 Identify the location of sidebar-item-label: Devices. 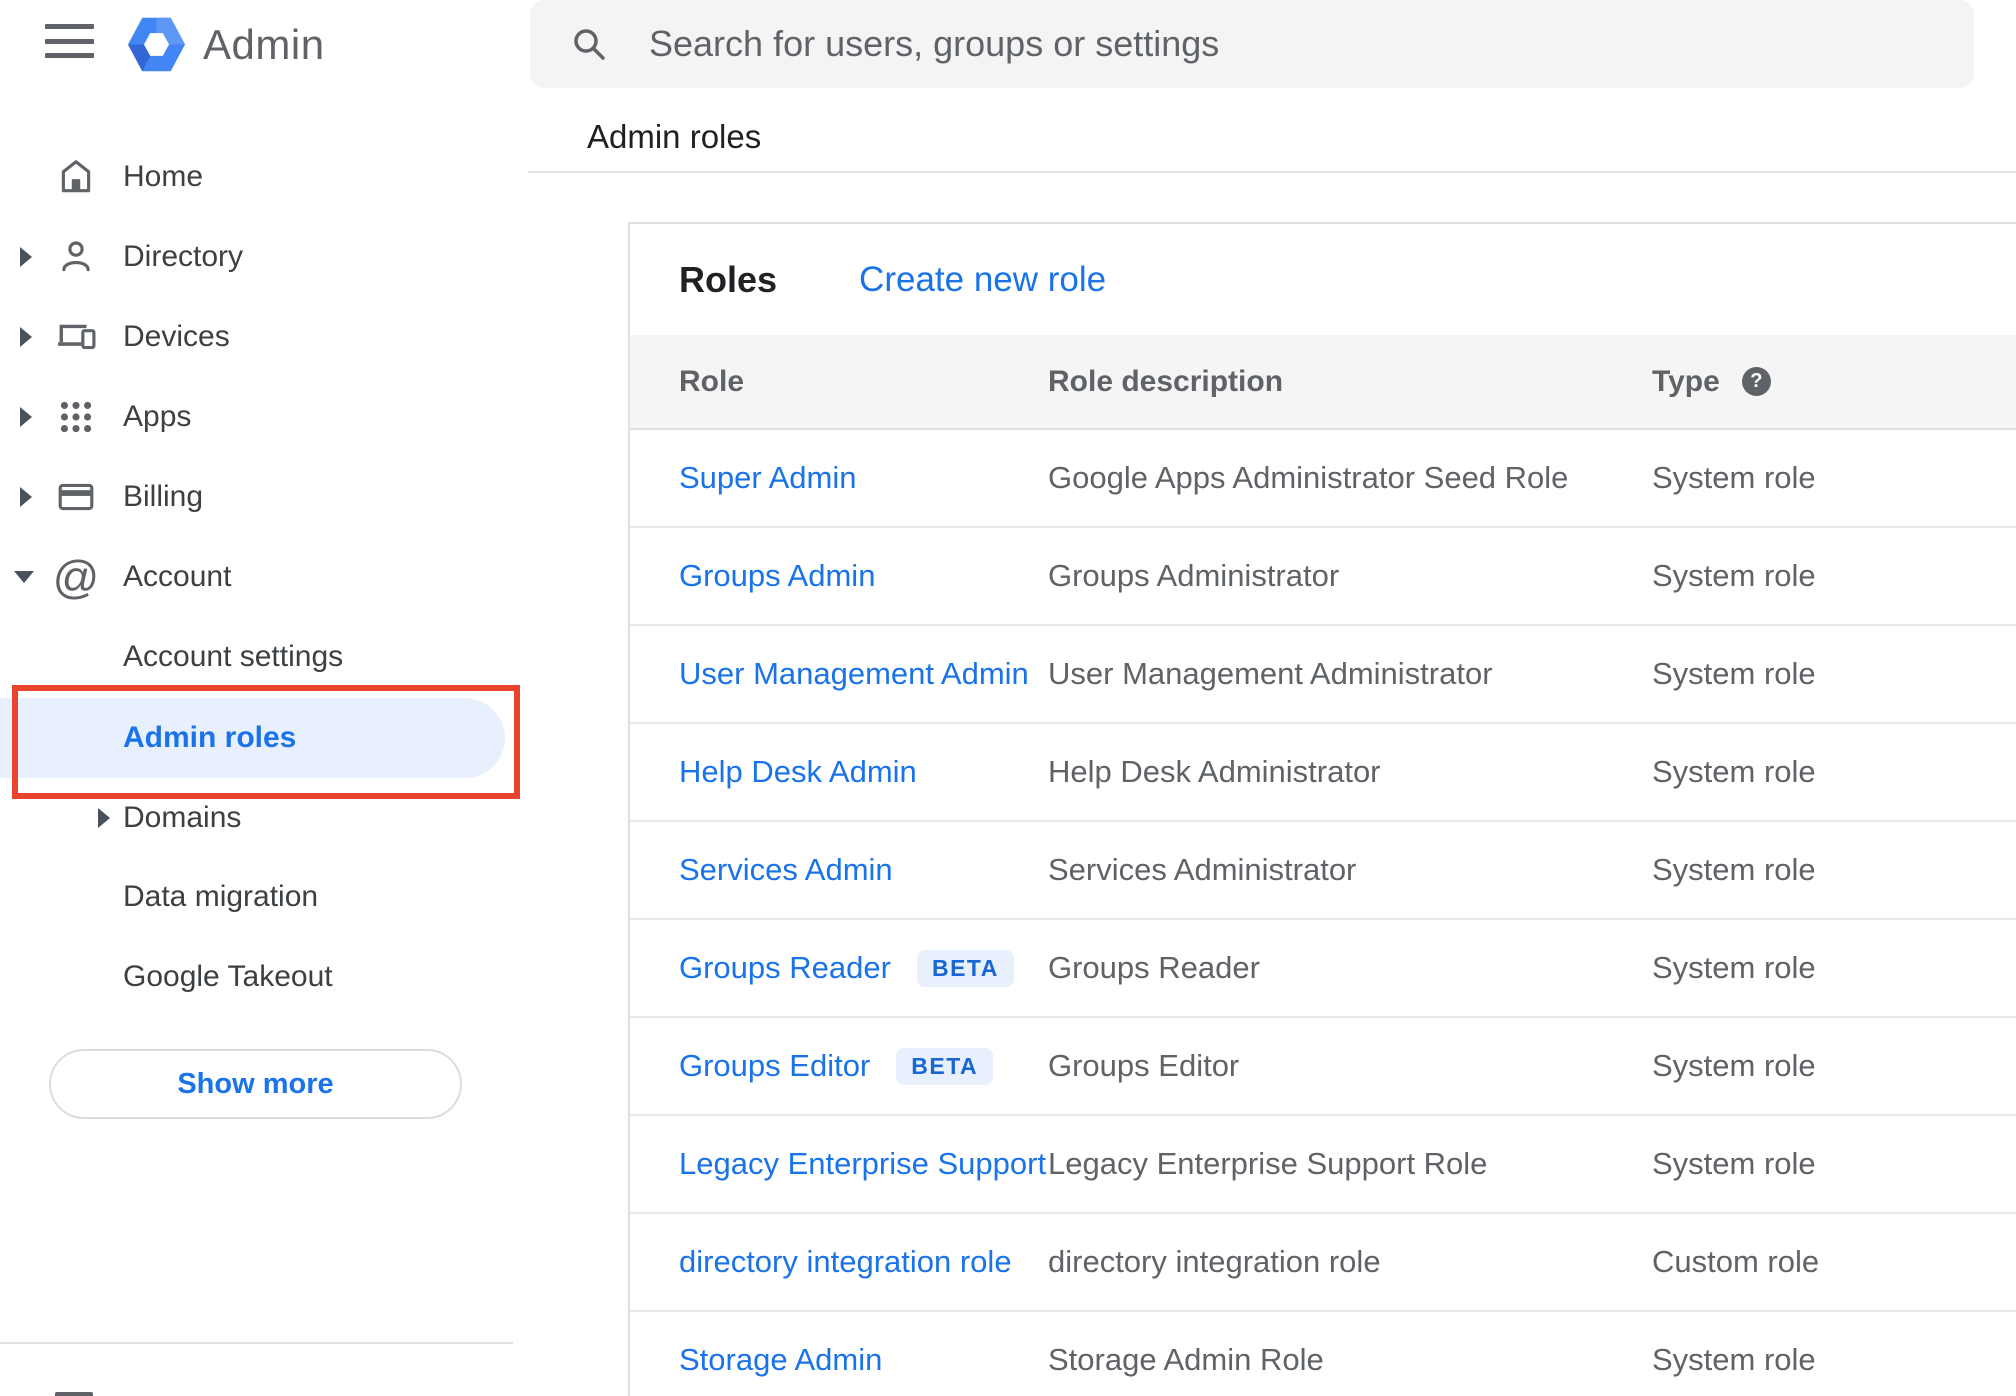
(176, 336).